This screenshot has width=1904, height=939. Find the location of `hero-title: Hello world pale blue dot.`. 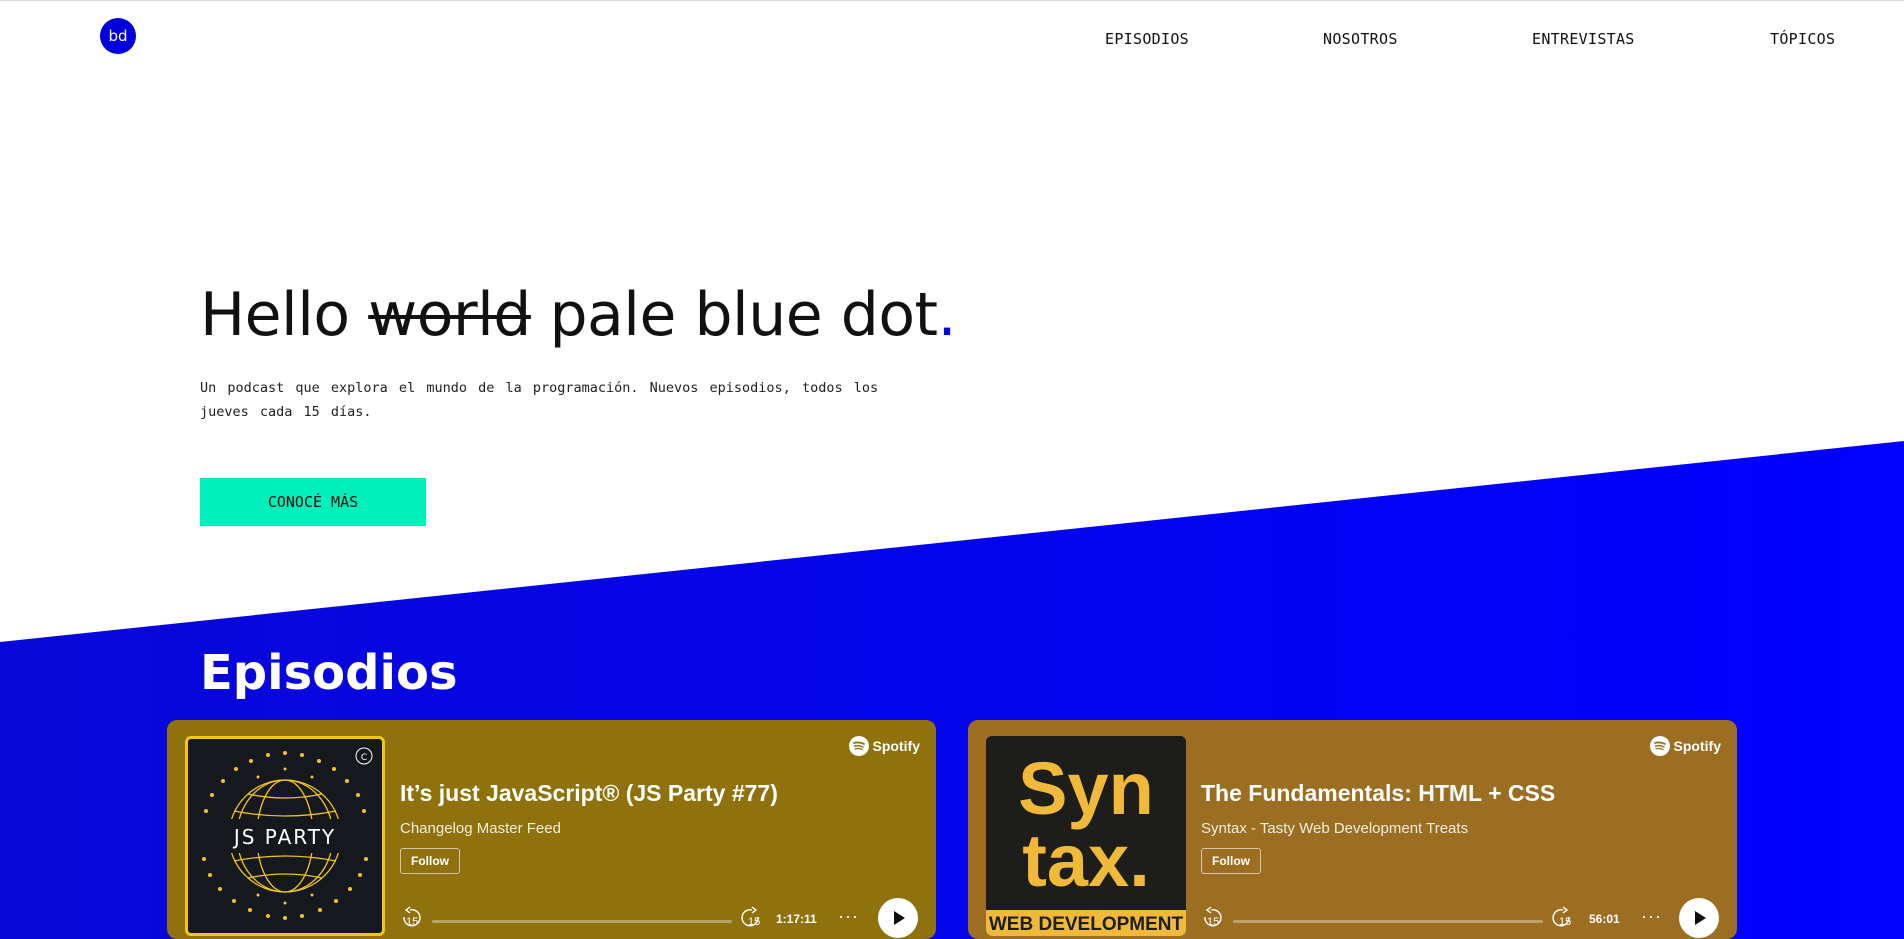

hero-title: Hello world pale blue dot. is located at coordinates (578, 315).